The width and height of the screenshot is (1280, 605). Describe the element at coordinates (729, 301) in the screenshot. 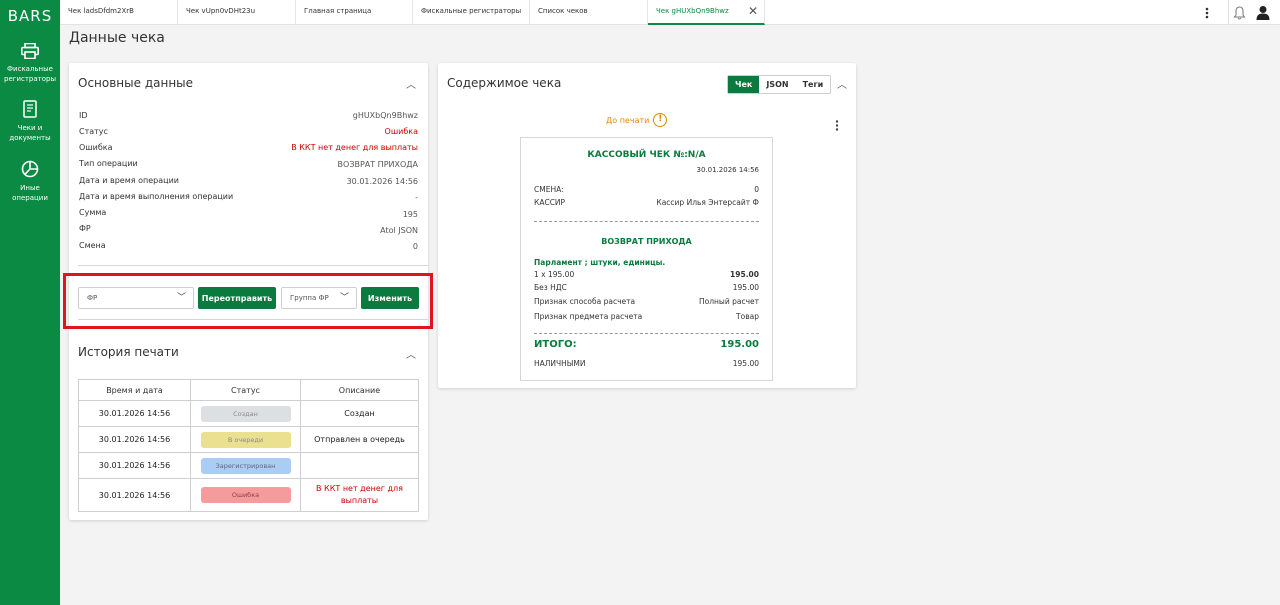

I see `value: Полный расчет` at that location.